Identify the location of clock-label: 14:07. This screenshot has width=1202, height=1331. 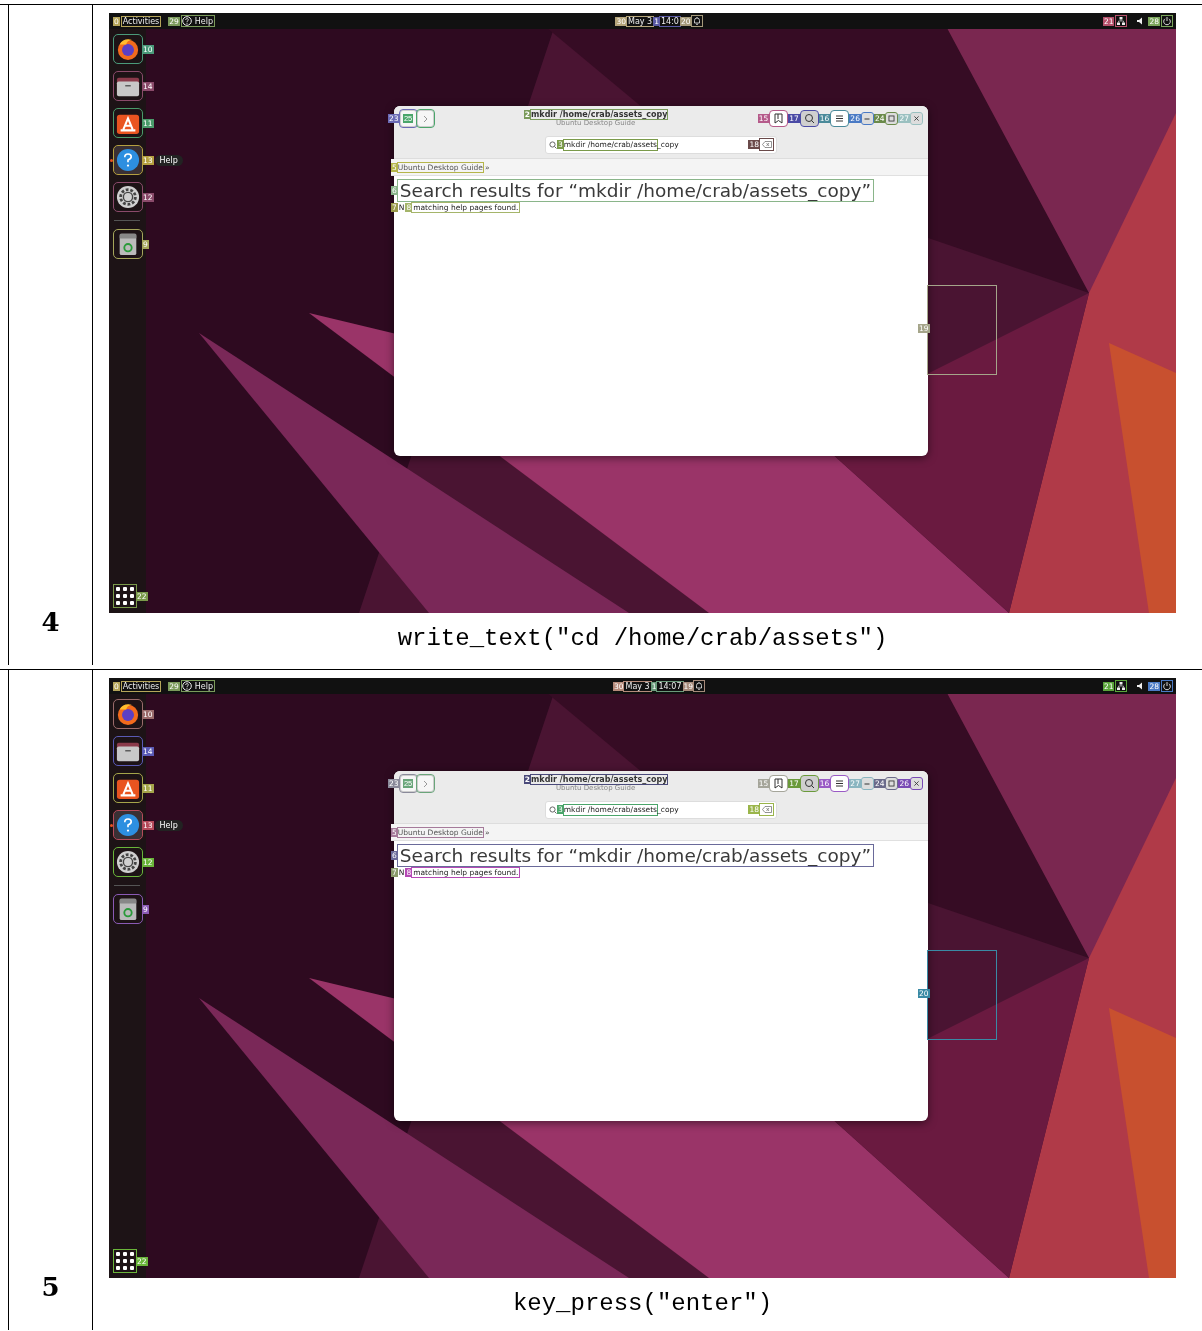
(670, 686).